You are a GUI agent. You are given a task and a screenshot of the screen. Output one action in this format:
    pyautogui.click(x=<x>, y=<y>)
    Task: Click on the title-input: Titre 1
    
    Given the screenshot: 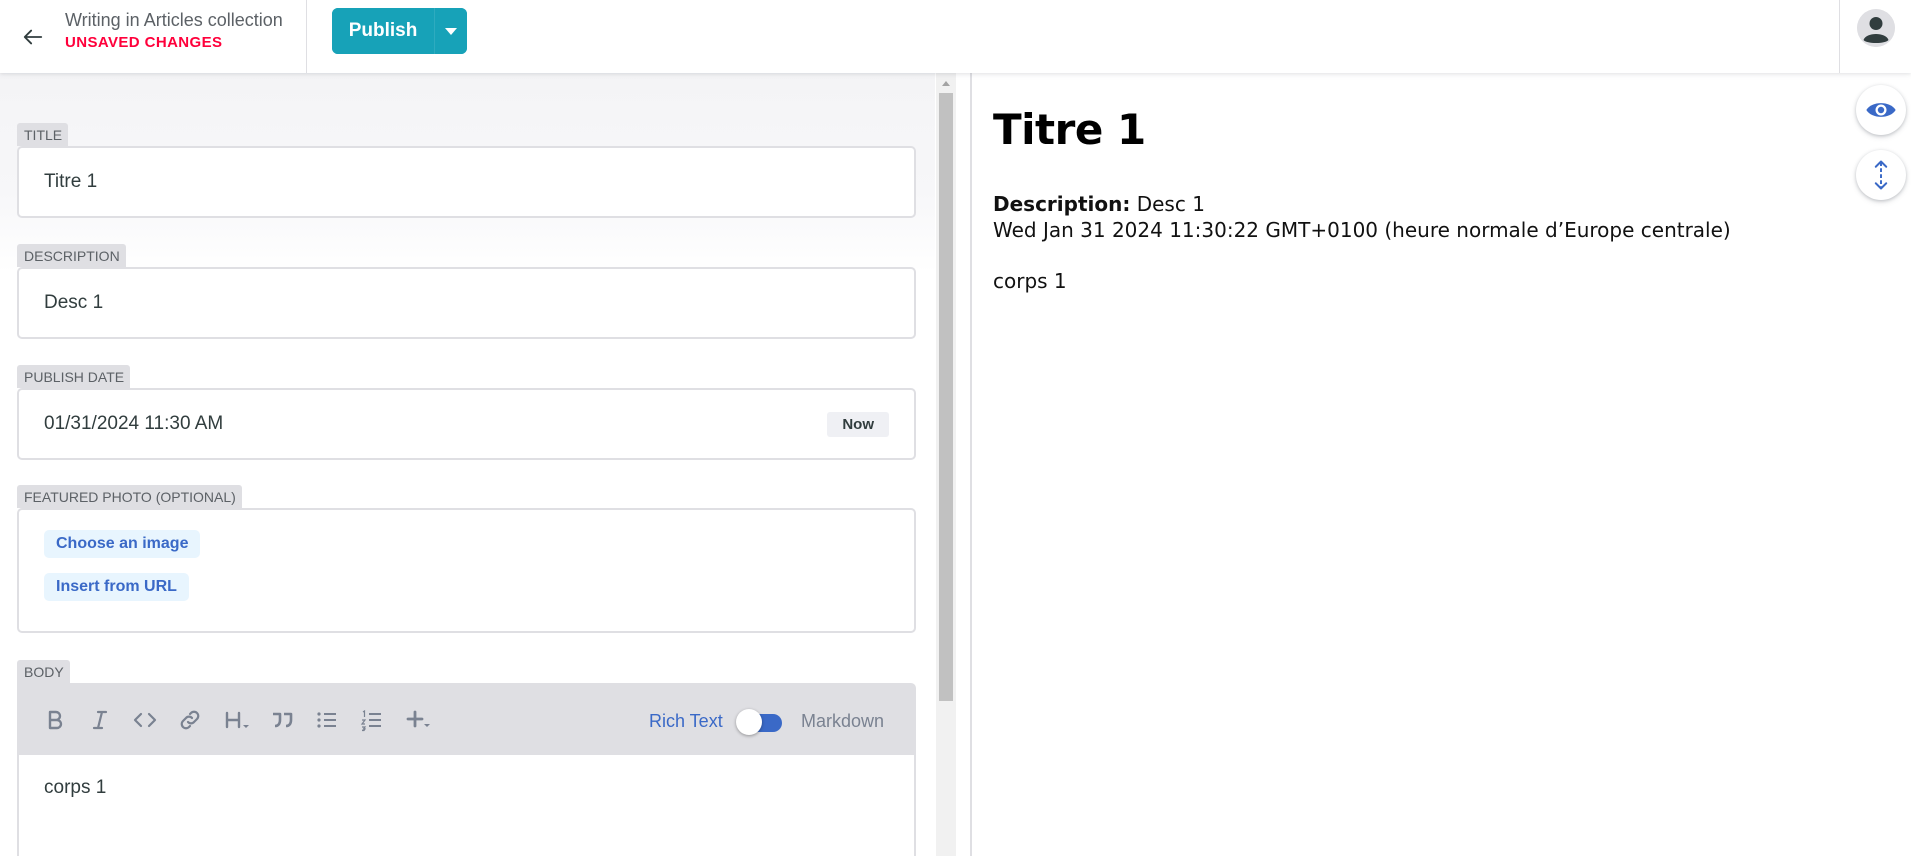 What is the action you would take?
    pyautogui.click(x=70, y=182)
    